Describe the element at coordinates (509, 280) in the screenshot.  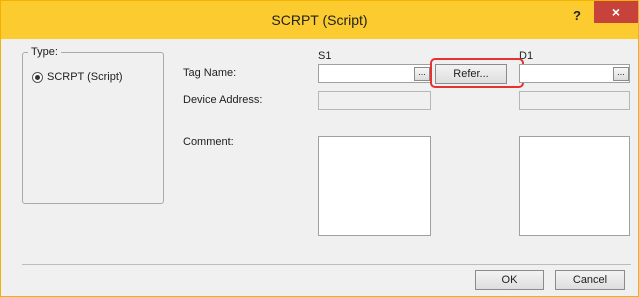
I see `ok-button: OK` at that location.